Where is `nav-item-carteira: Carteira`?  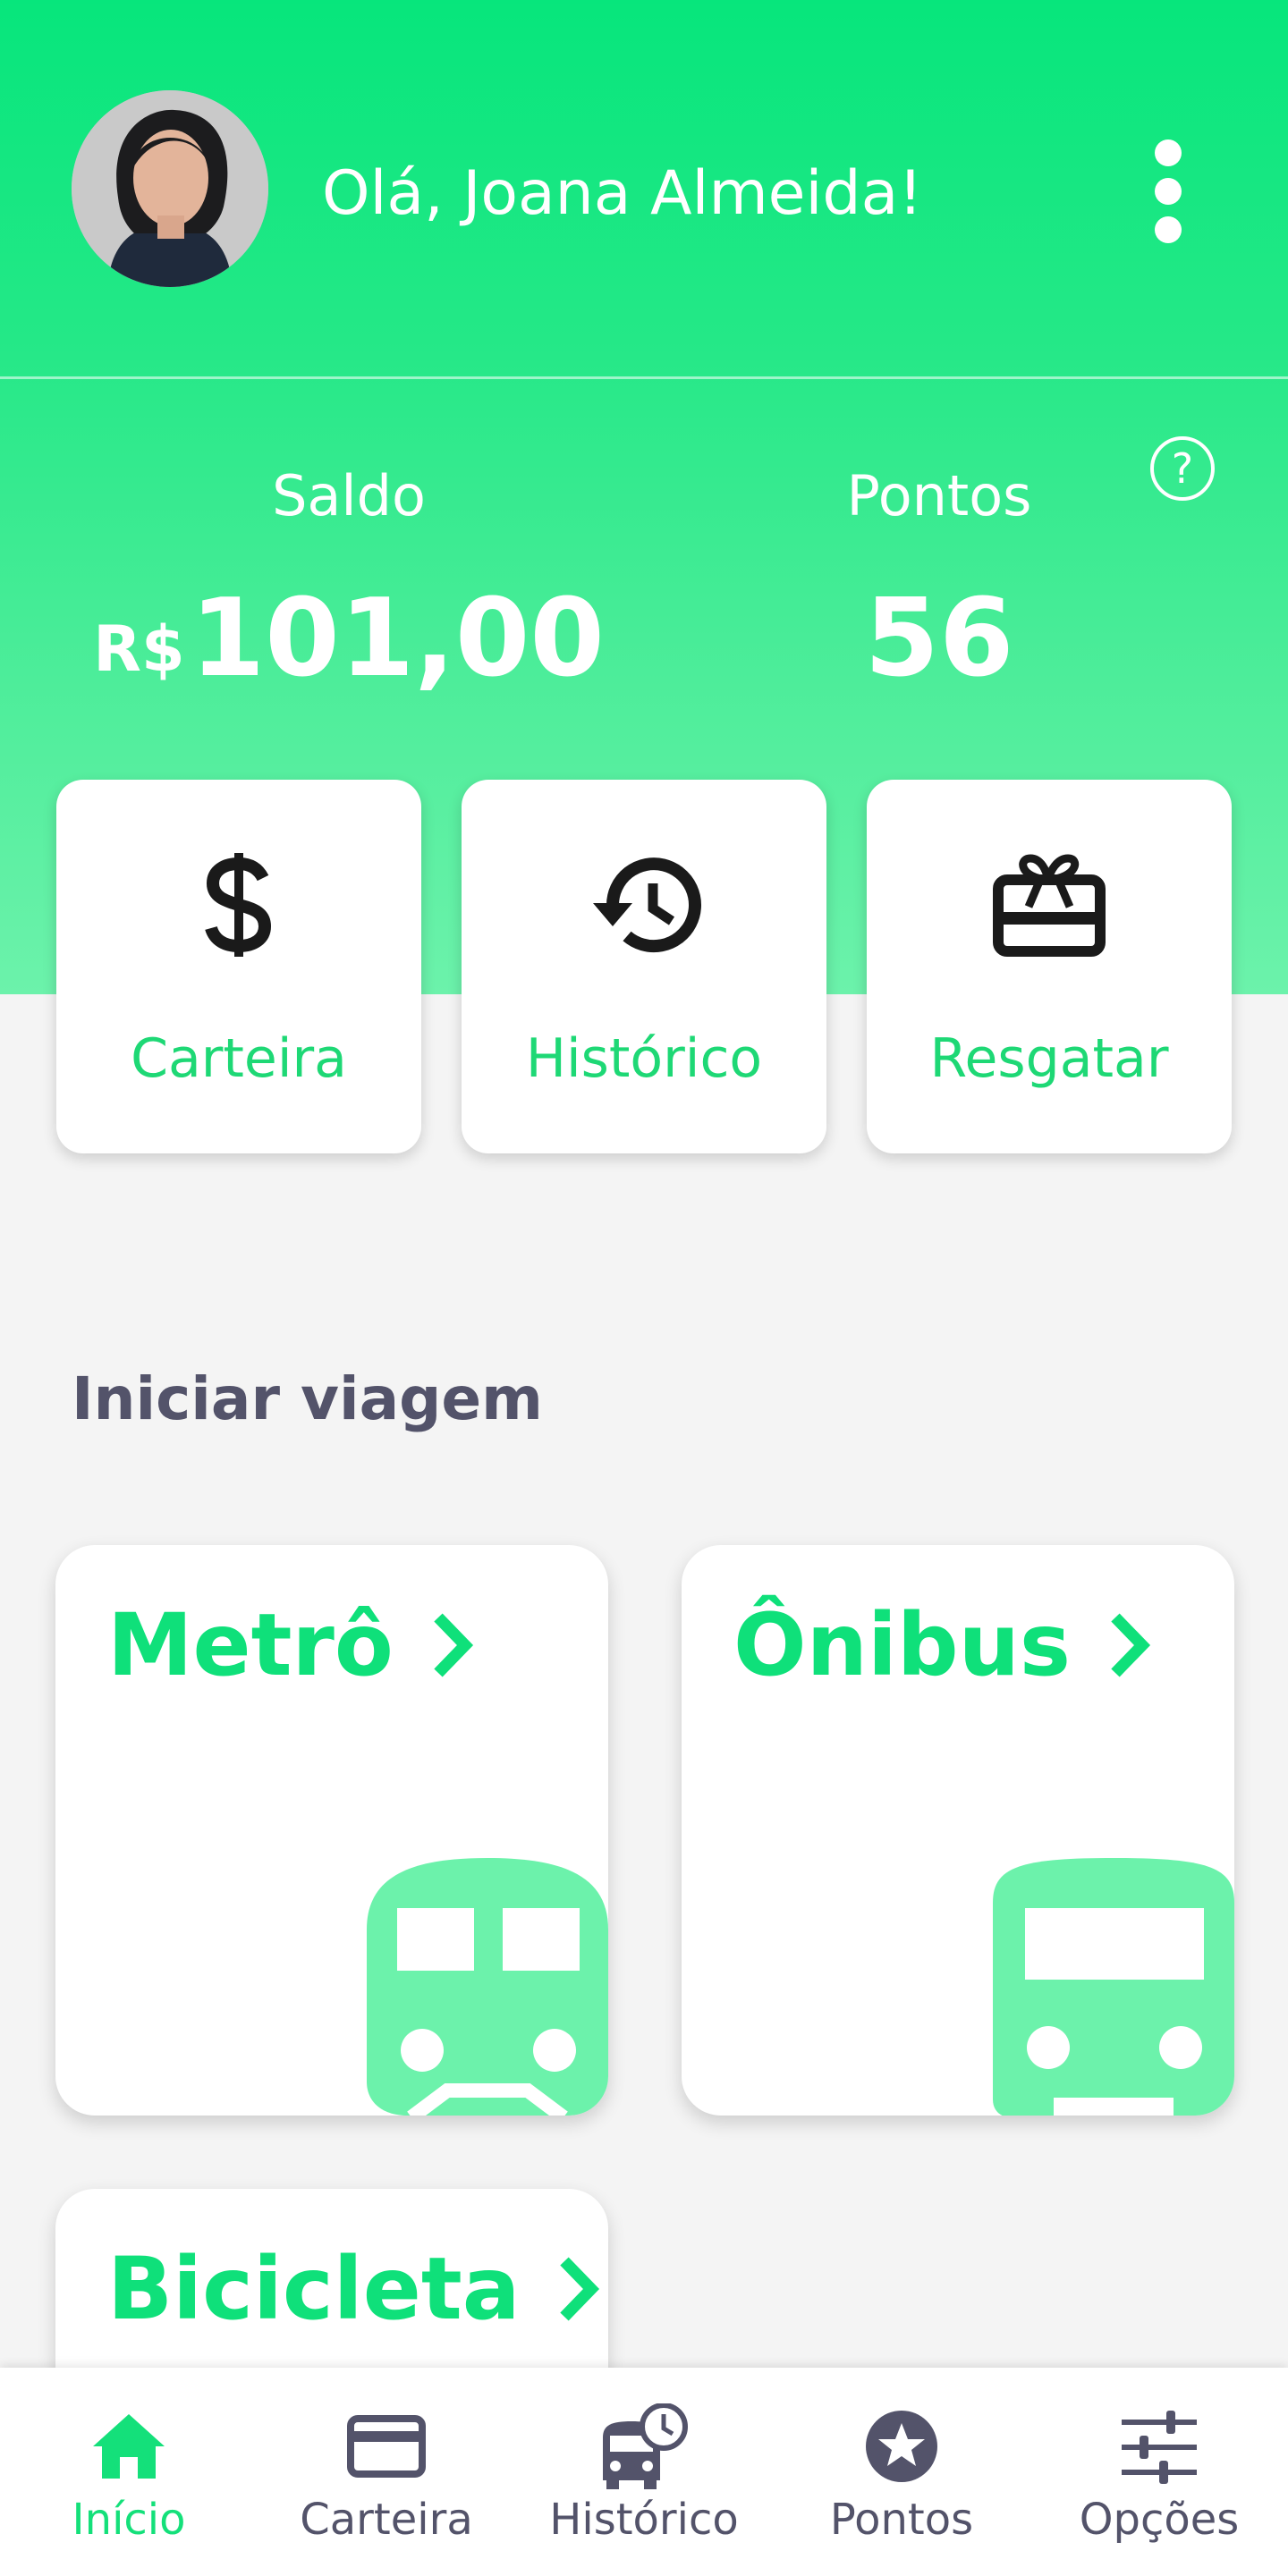
nav-item-carteira: Carteira is located at coordinates (386, 2472).